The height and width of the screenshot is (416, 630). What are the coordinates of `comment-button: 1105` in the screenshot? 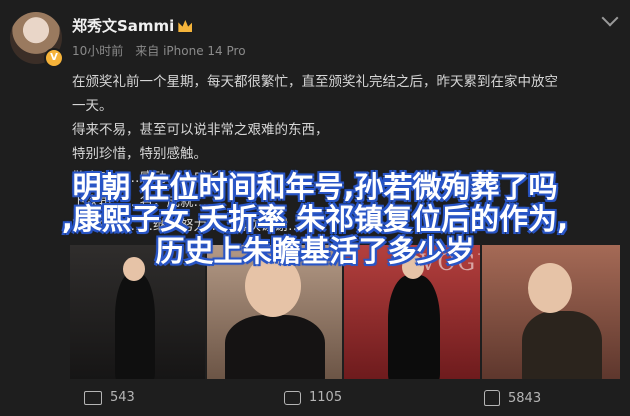 It's located at (313, 397).